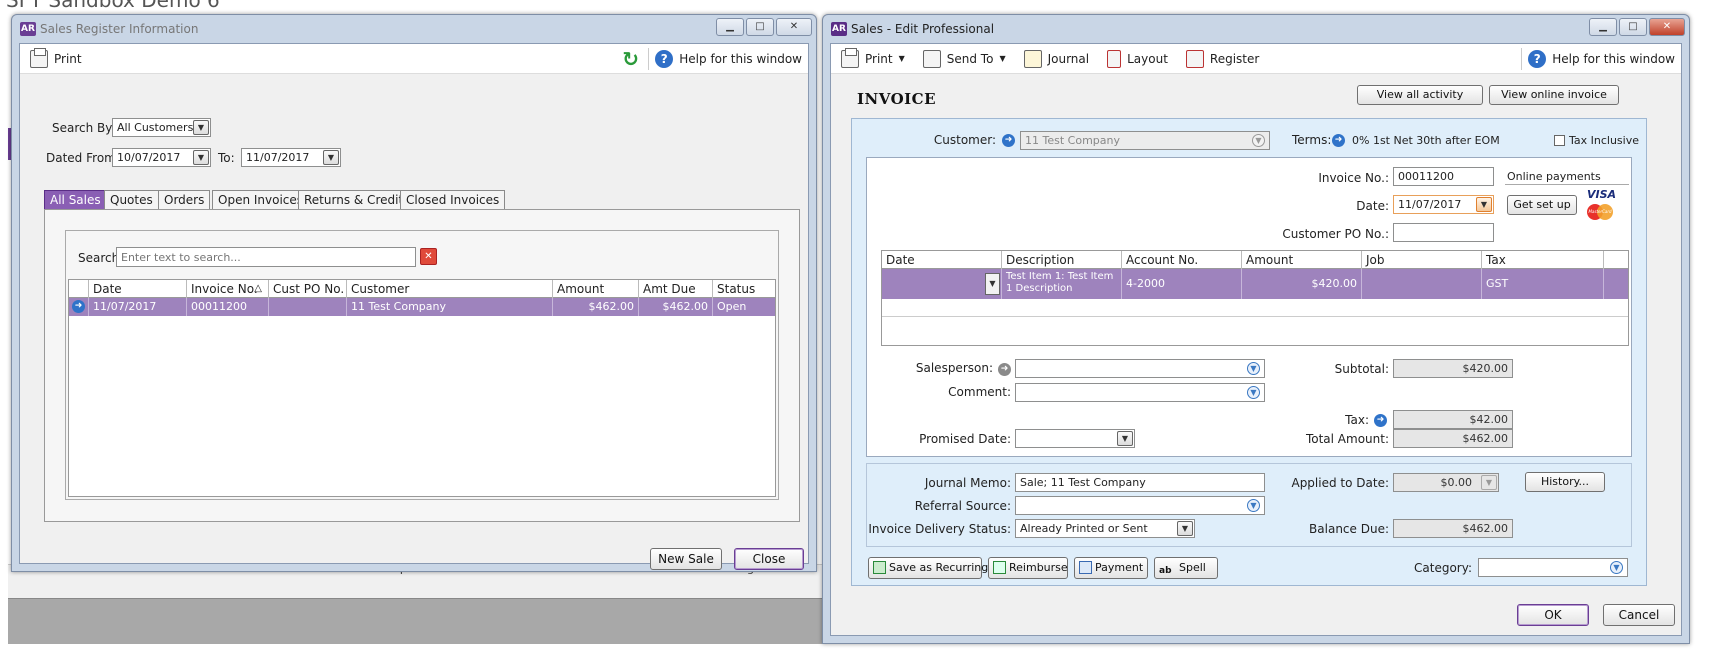 The image size is (1710, 654). Describe the element at coordinates (1380, 420) in the screenshot. I see `tax-arrow-icon: ➜` at that location.